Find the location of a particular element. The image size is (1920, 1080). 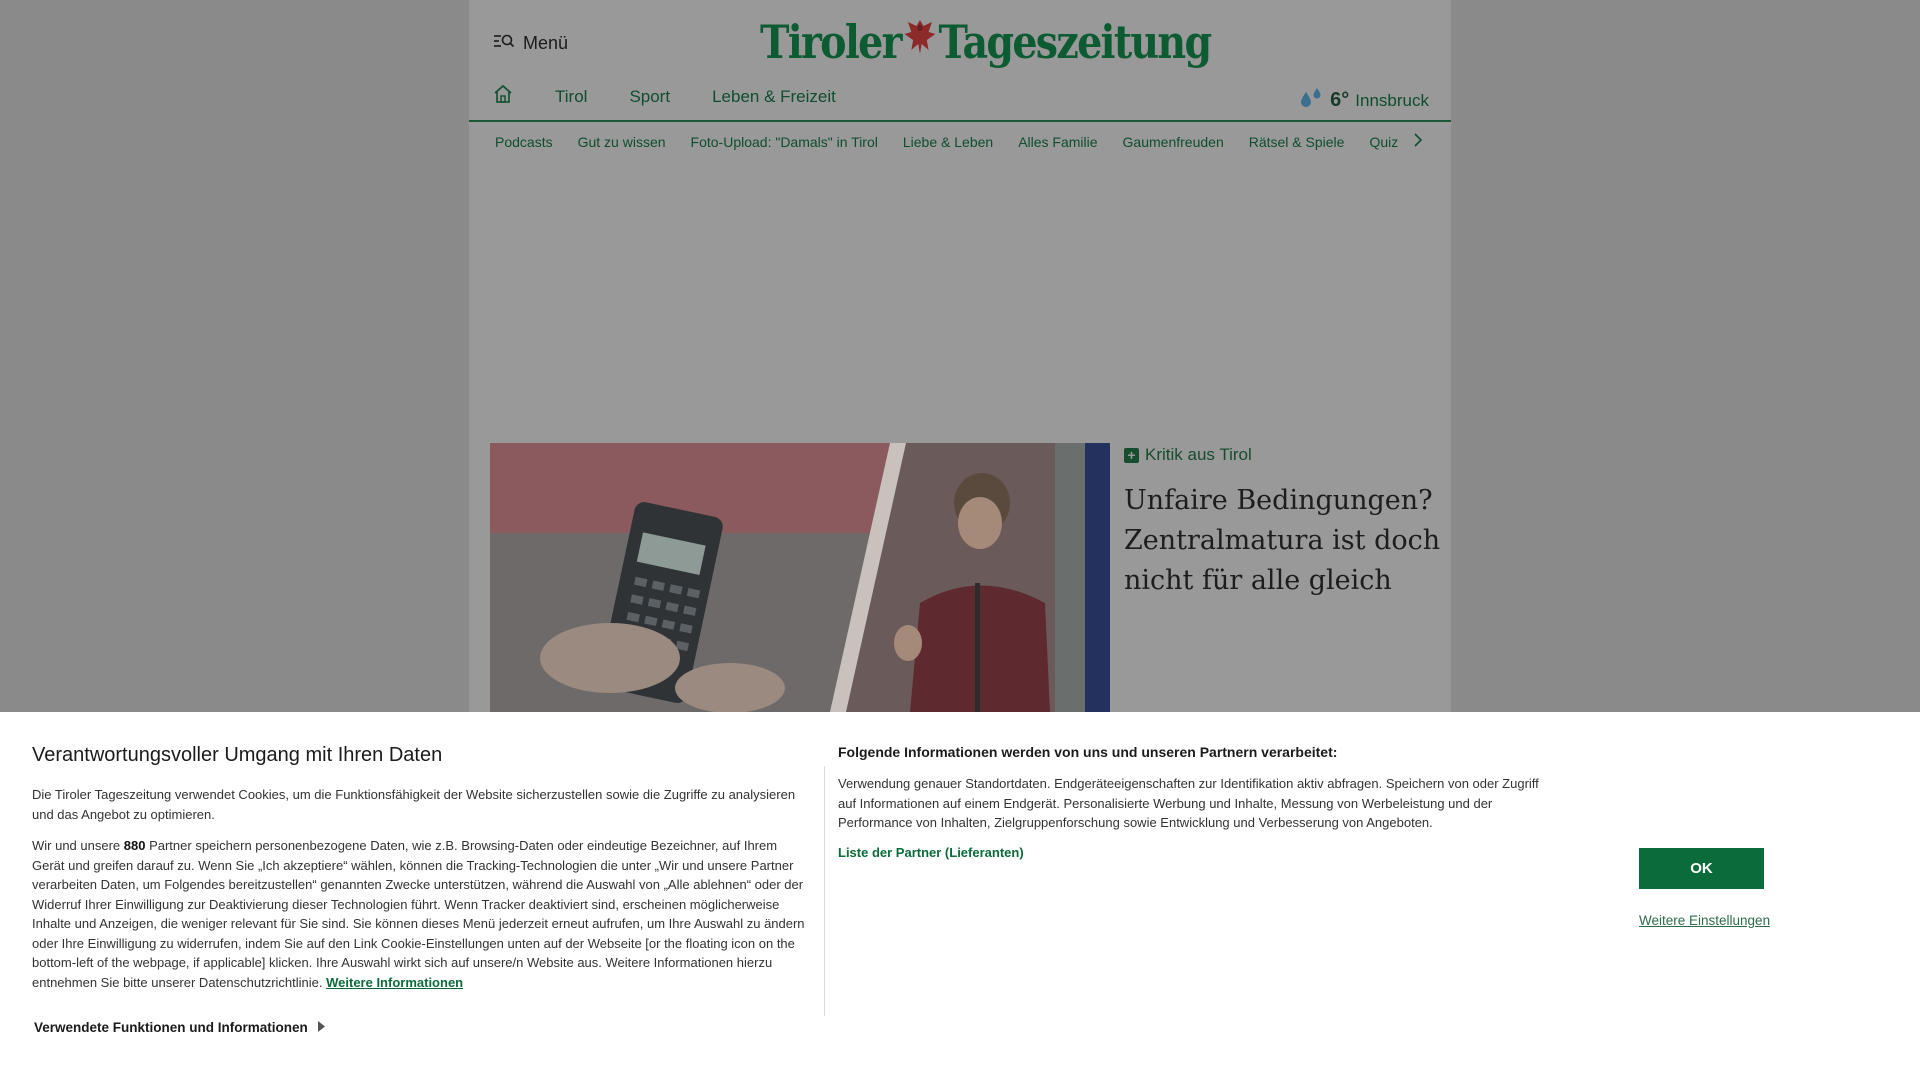

subnav-item-quiz: Quiz is located at coordinates (1383, 142).